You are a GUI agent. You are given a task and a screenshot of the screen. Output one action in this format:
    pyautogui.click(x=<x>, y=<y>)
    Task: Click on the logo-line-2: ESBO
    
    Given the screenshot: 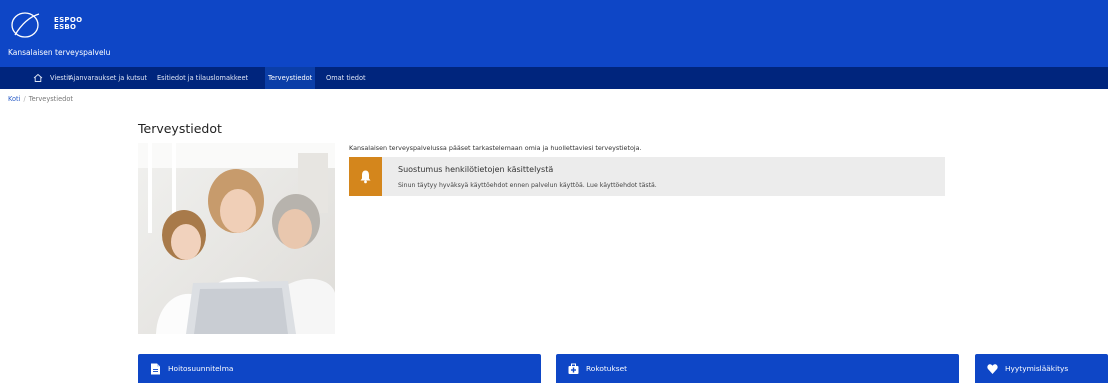 What is the action you would take?
    pyautogui.click(x=65, y=27)
    